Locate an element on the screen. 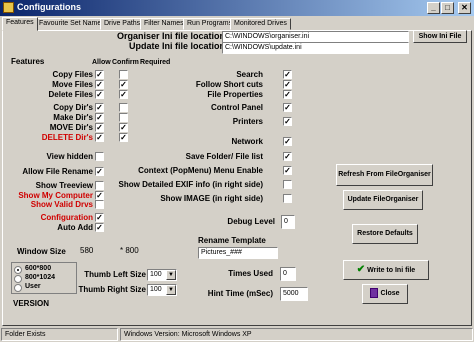  window-size-height: * 800 is located at coordinates (129, 250).